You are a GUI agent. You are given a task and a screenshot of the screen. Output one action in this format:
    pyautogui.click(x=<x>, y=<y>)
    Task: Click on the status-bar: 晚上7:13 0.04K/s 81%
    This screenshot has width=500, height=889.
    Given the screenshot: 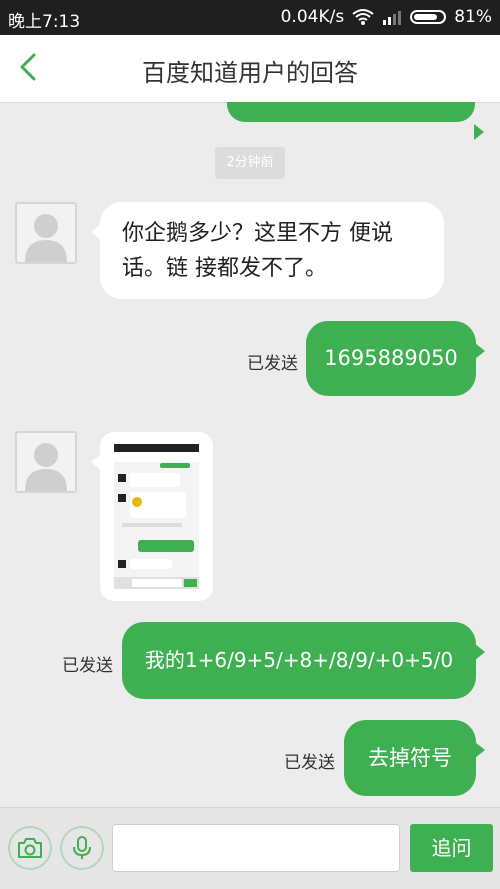 What is the action you would take?
    pyautogui.click(x=250, y=17)
    